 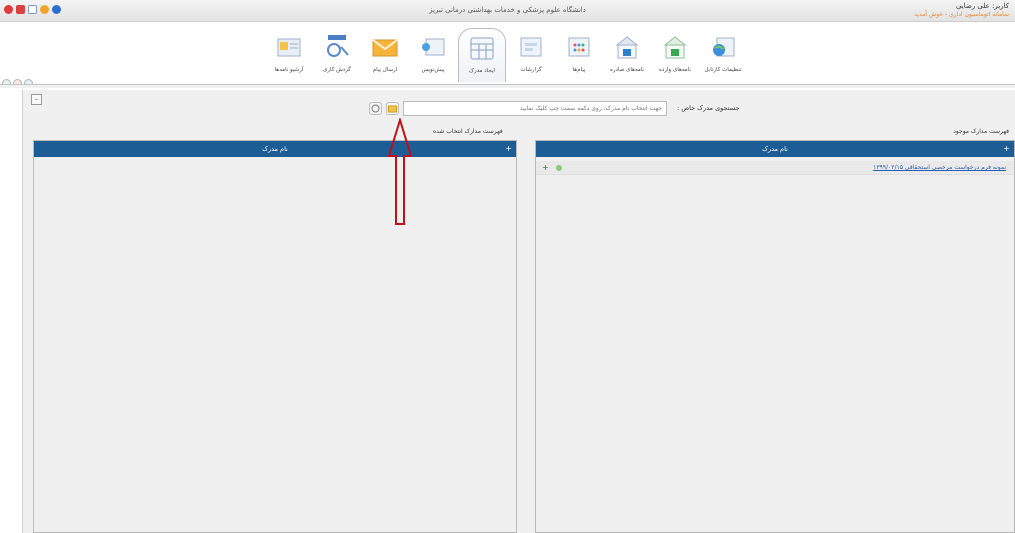 What do you see at coordinates (535, 108) in the screenshot?
I see `document-search-input` at bounding box center [535, 108].